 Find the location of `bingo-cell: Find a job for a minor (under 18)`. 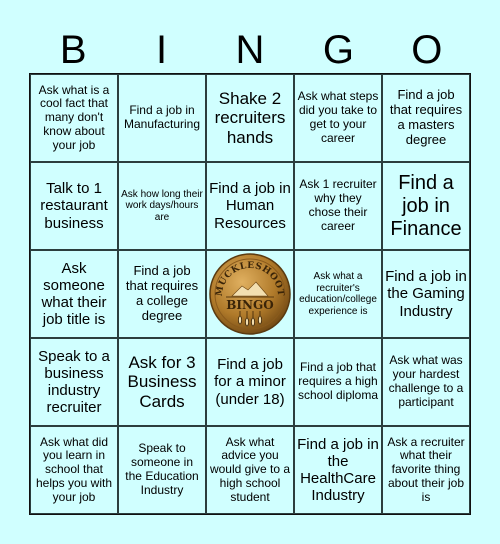

bingo-cell: Find a job for a minor (under 18) is located at coordinates (250, 382).